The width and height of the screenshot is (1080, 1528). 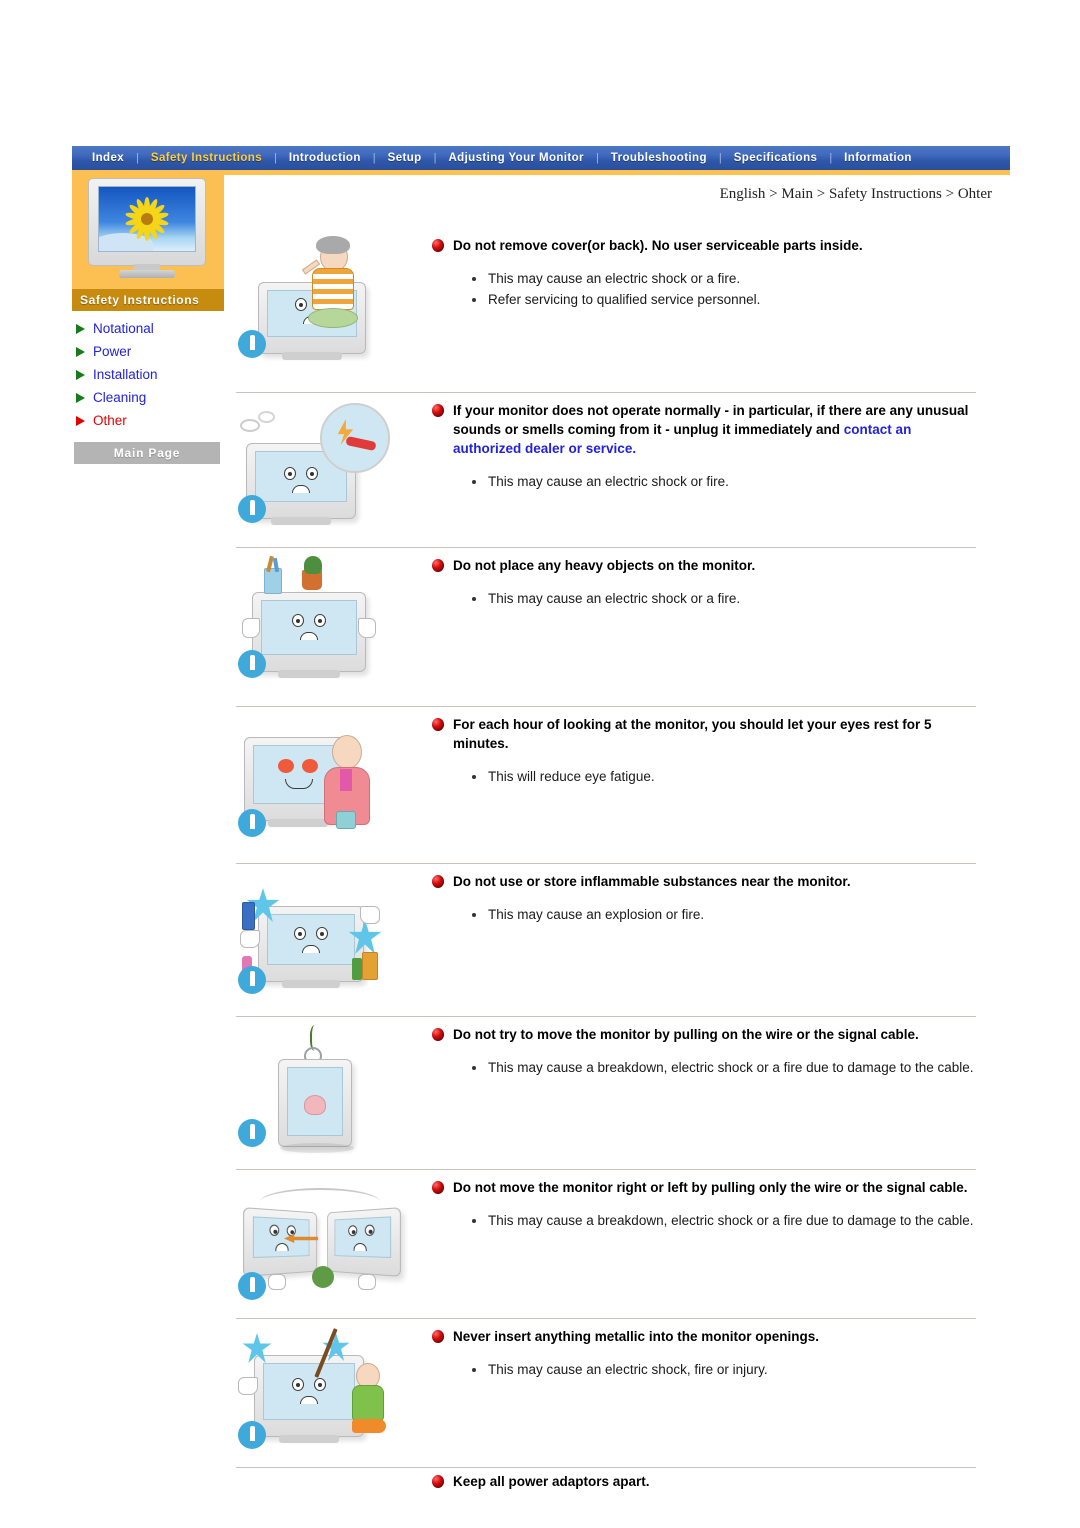 I want to click on section-bullet-list: This may cause an explosion or fire., so click(x=724, y=914).